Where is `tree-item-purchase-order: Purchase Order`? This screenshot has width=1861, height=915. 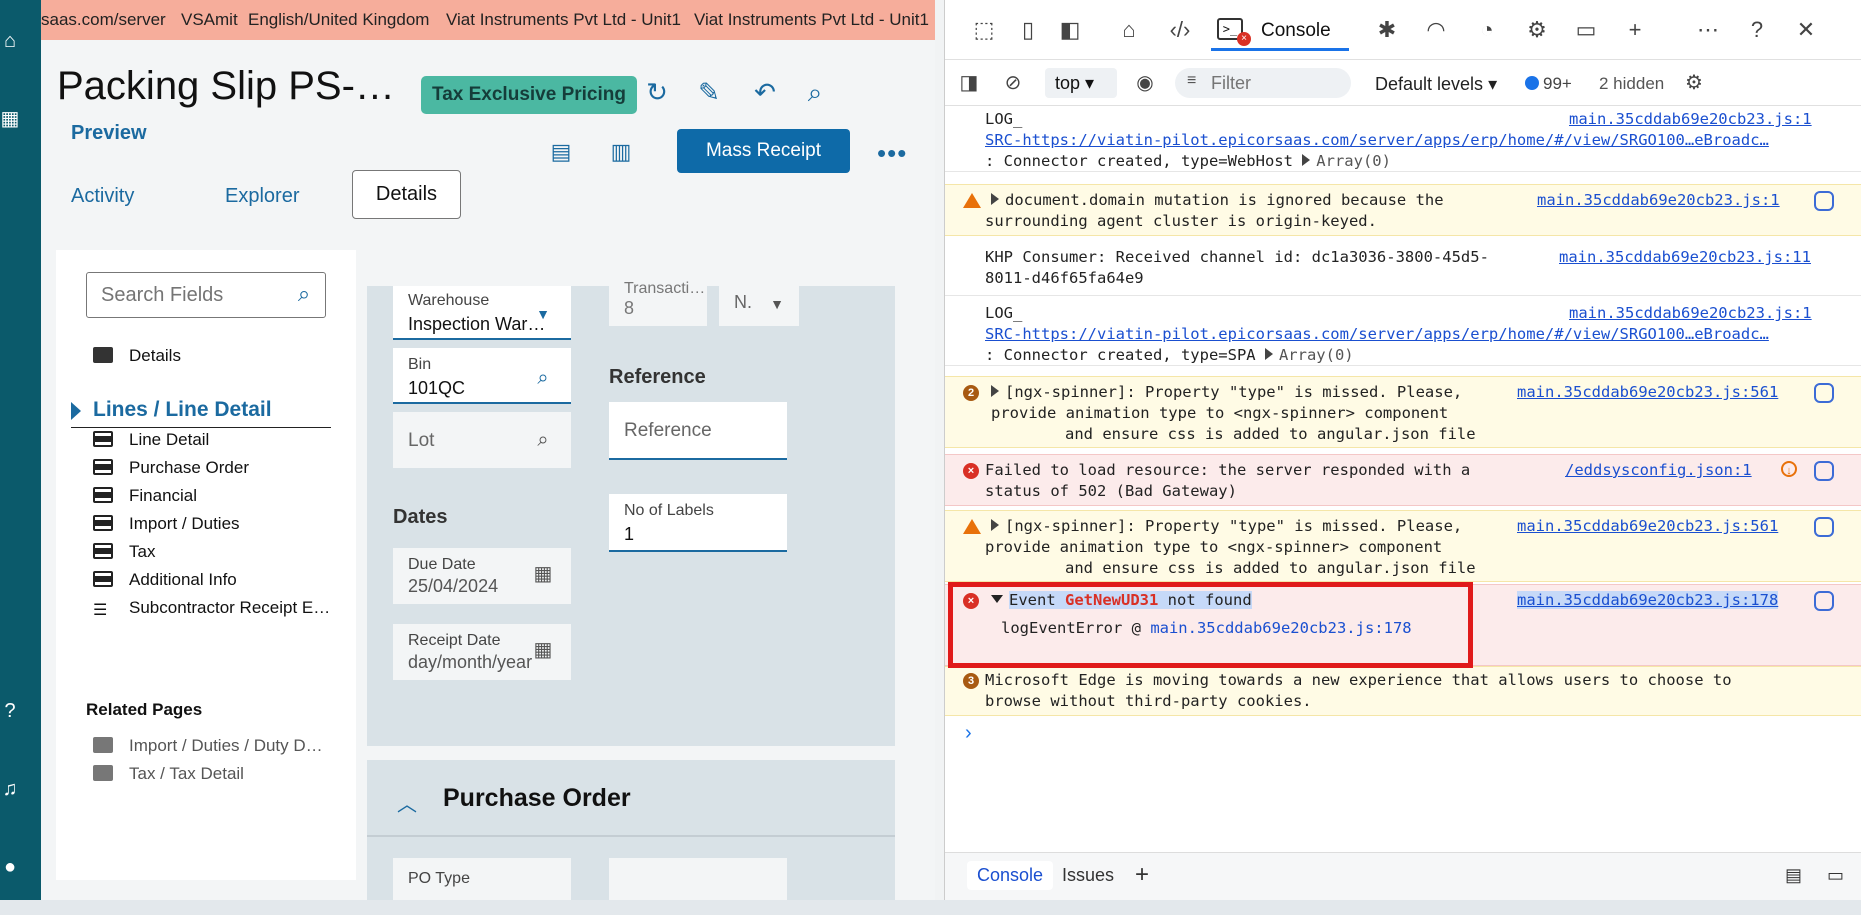 tree-item-purchase-order: Purchase Order is located at coordinates (171, 471).